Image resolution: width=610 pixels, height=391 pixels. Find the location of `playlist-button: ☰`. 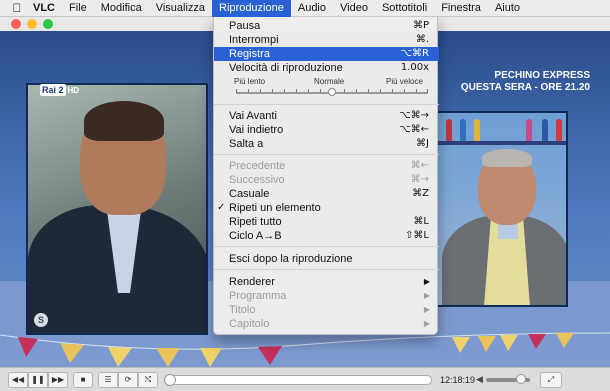

playlist-button: ☰ is located at coordinates (108, 379).